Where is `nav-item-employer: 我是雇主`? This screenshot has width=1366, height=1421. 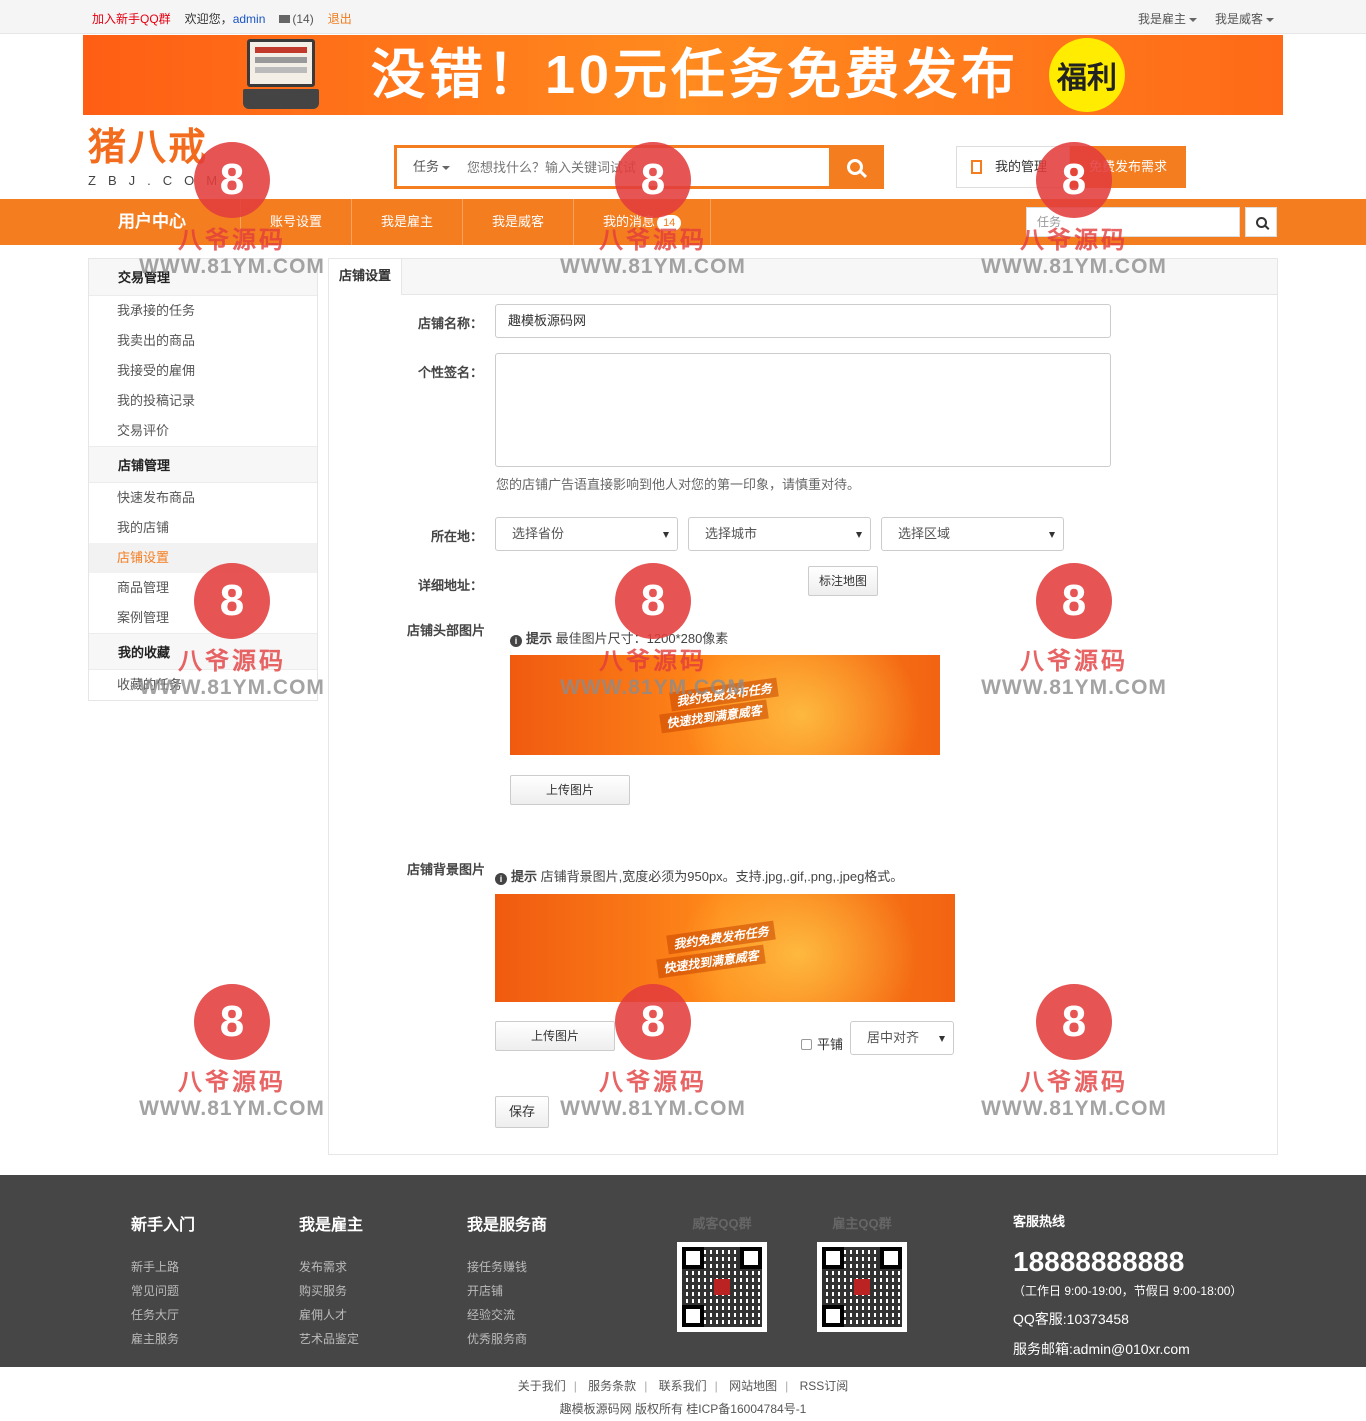
nav-item-employer: 我是雇主 is located at coordinates (406, 222).